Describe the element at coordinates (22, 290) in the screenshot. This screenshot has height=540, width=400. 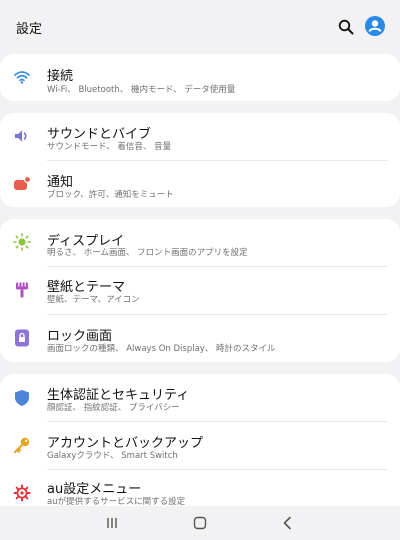
I see `brush-icon` at that location.